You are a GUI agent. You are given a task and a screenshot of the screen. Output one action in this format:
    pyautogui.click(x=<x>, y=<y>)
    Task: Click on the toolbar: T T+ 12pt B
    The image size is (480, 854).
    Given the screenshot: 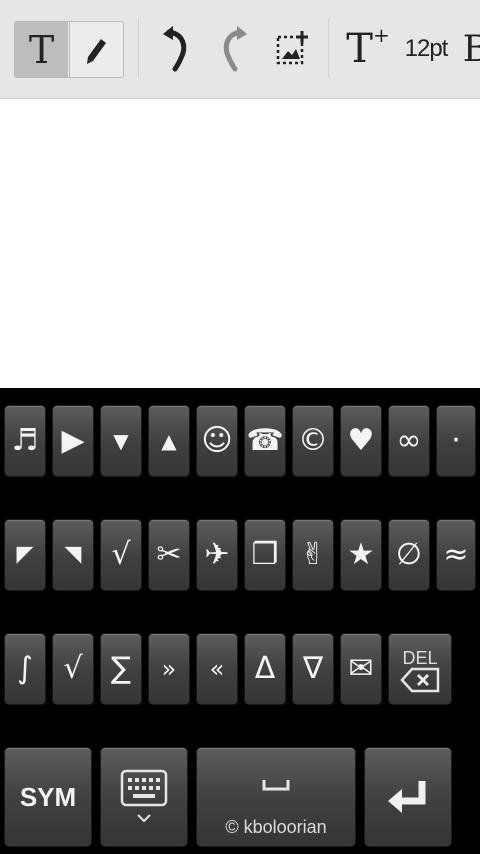 What is the action you would take?
    pyautogui.click(x=240, y=49)
    